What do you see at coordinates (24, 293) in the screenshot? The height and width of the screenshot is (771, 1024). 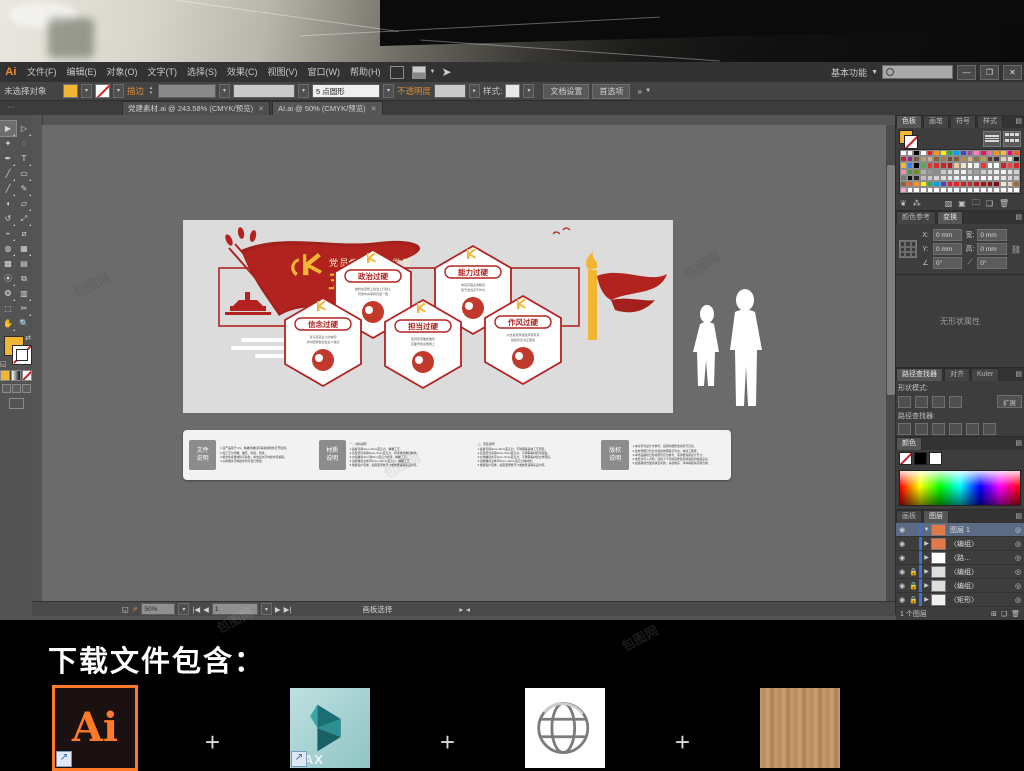 I see `column-graph-tool: ▥` at bounding box center [24, 293].